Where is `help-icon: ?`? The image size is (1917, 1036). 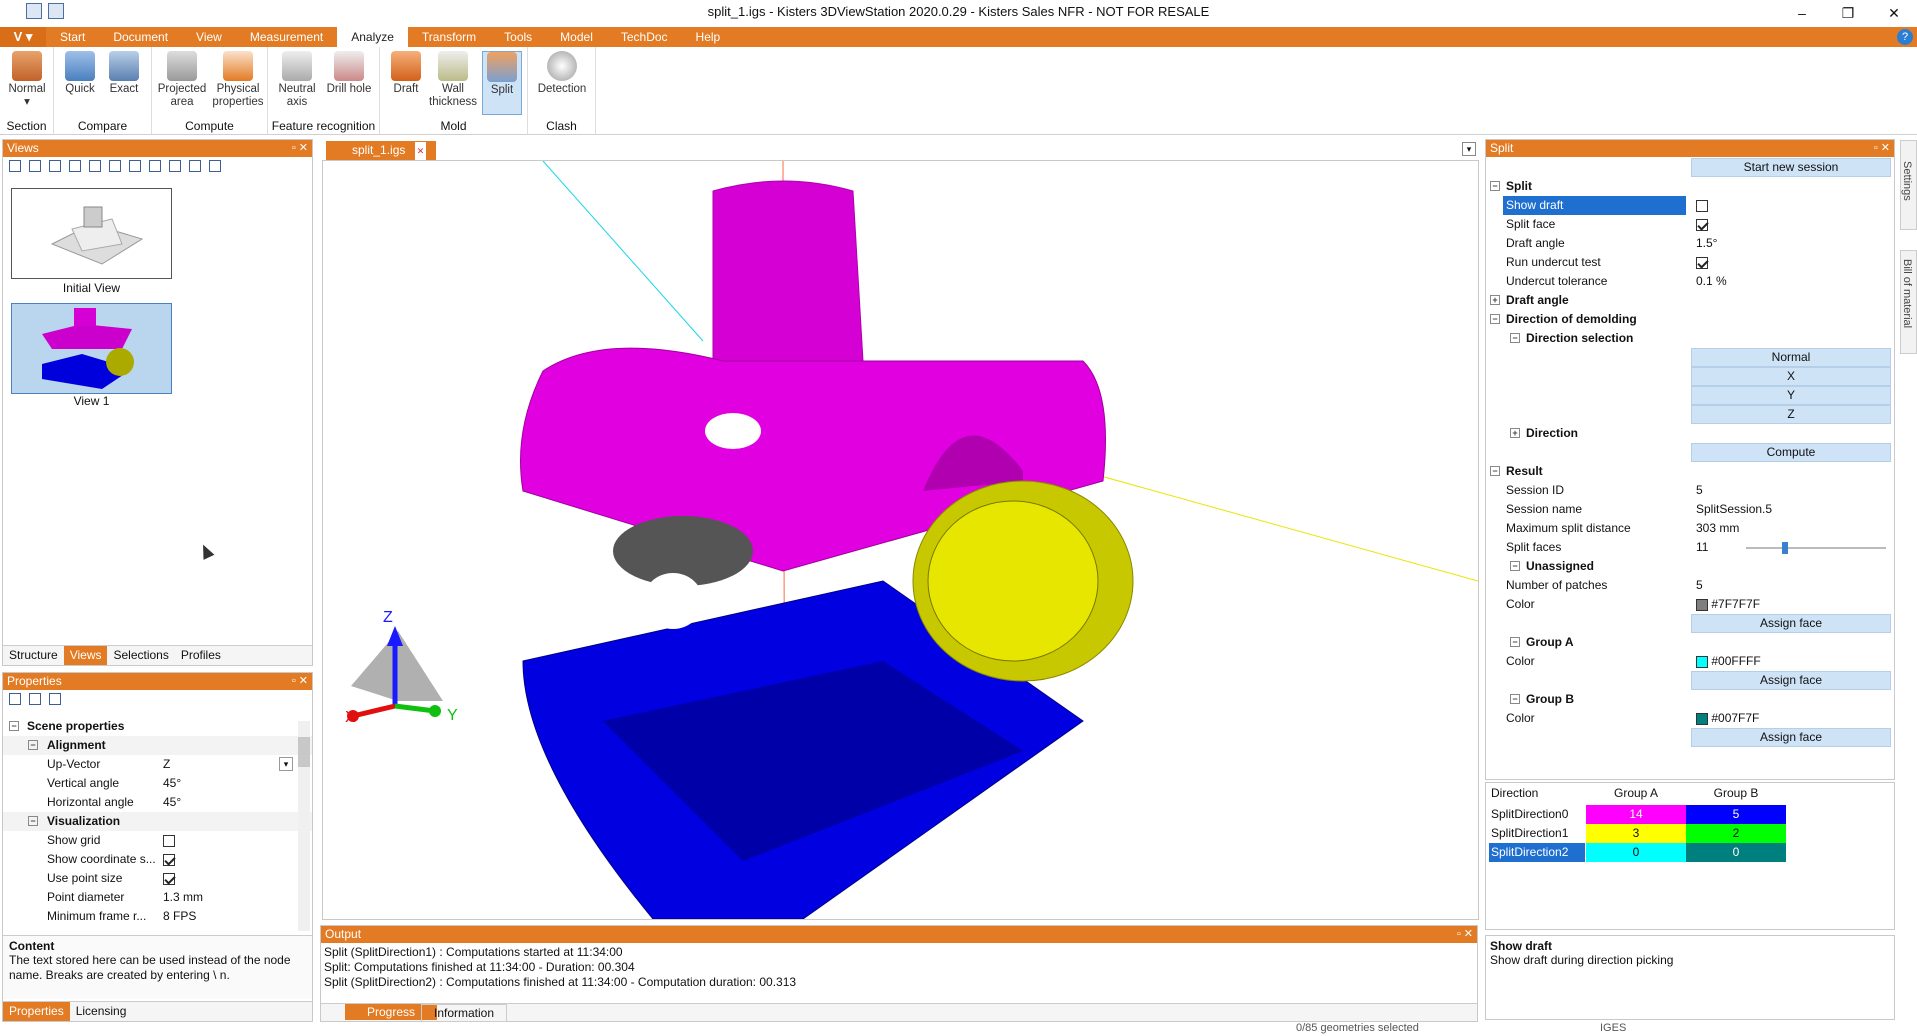 help-icon: ? is located at coordinates (1905, 37).